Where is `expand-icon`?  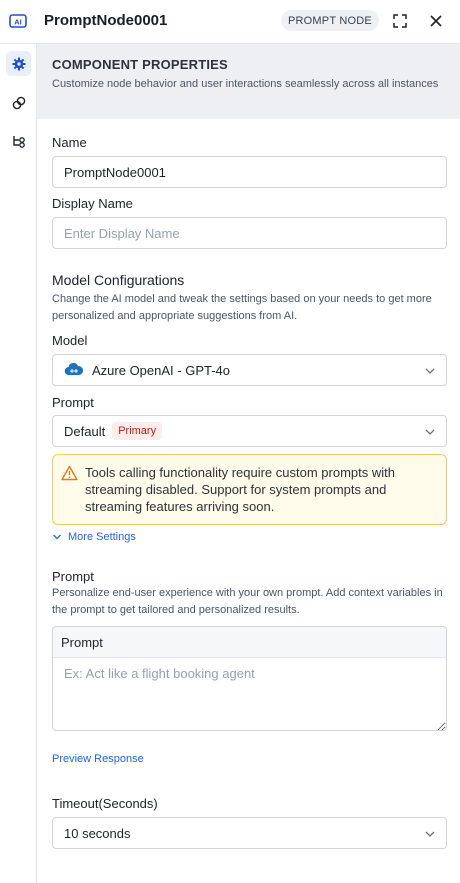 expand-icon is located at coordinates (400, 21).